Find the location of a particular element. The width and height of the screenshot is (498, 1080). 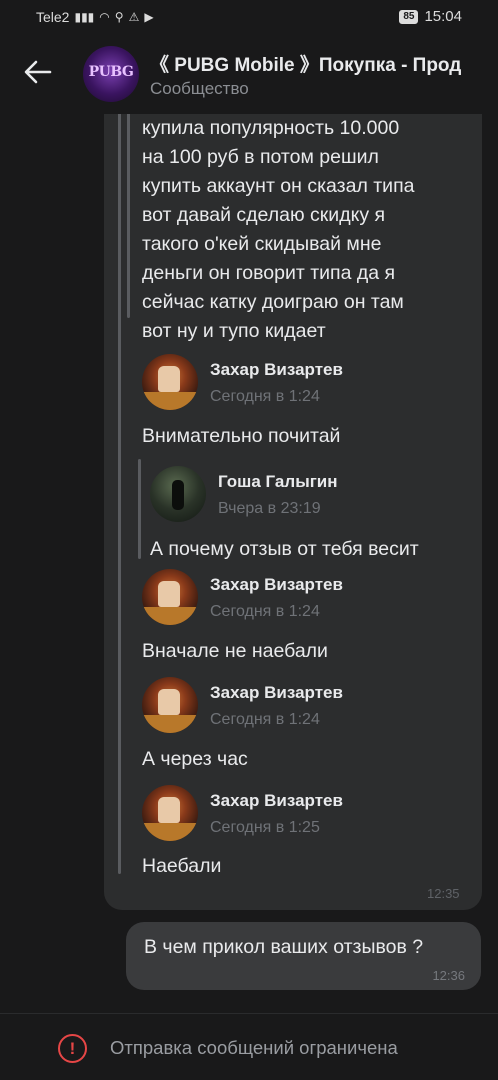

quoted-line: купить аккаунт он сказал типа is located at coordinates (278, 186).